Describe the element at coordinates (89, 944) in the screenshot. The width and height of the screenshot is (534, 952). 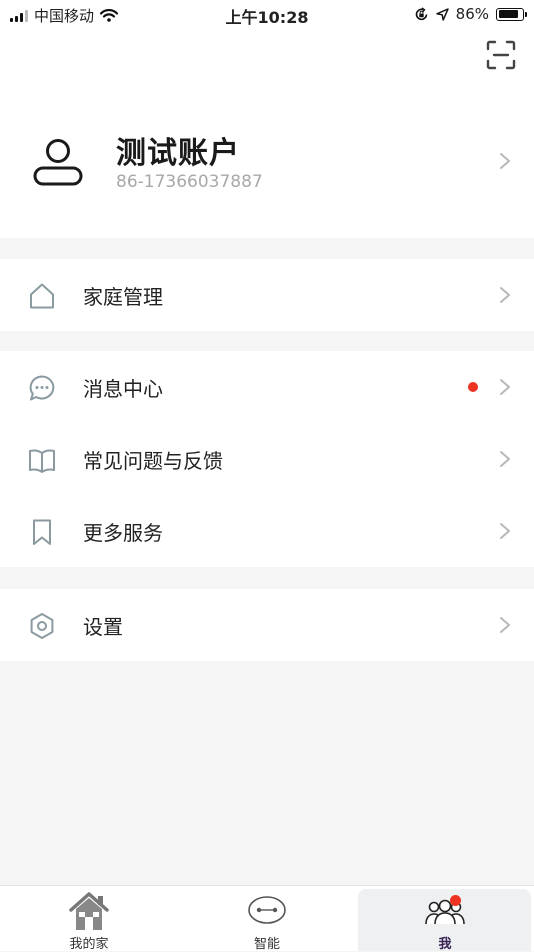
I see `tab-home-label: 我的家` at that location.